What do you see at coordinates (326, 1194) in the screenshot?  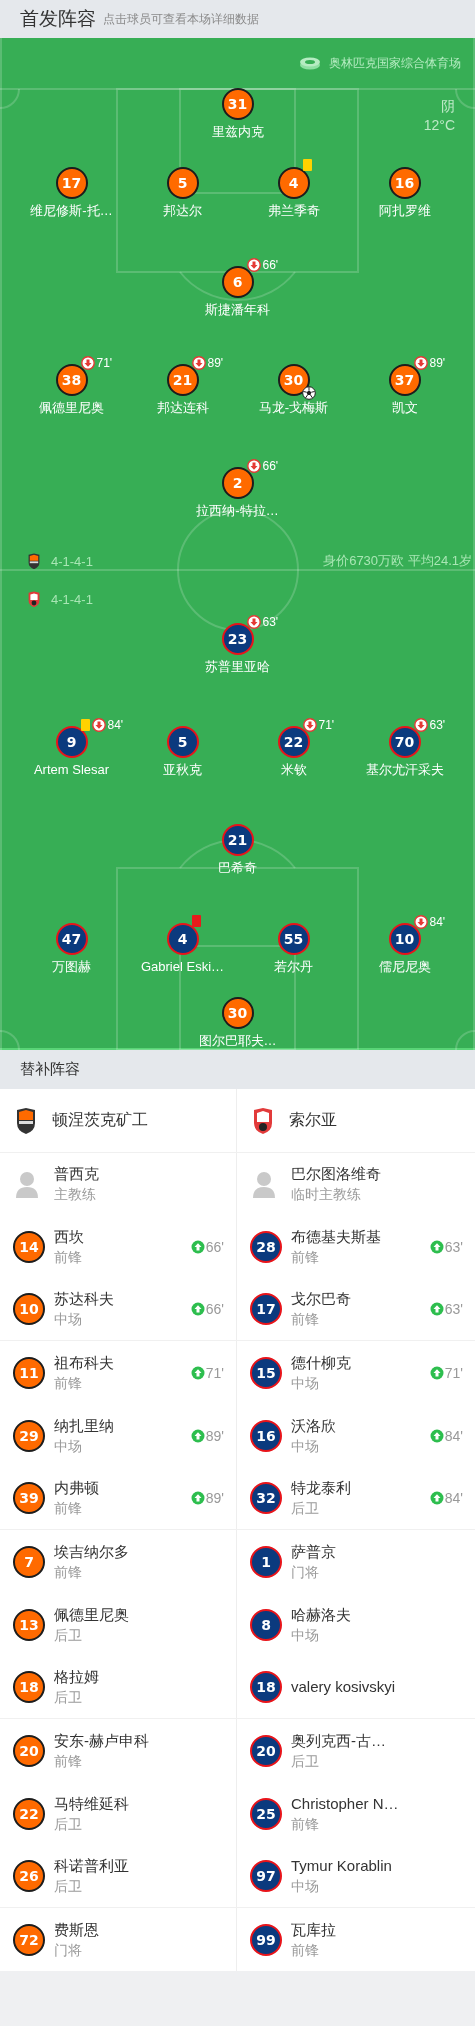 I see `coach-role: 临时主教练` at bounding box center [326, 1194].